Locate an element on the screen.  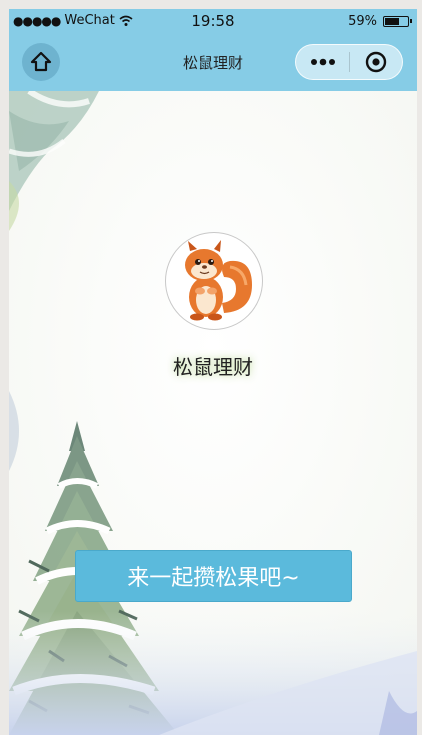
navigation-bar: 松鼠理财 is located at coordinates (213, 63).